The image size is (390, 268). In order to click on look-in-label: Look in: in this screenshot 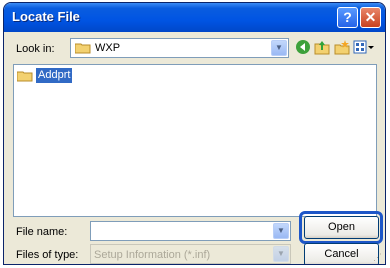, I will do `click(35, 49)`.